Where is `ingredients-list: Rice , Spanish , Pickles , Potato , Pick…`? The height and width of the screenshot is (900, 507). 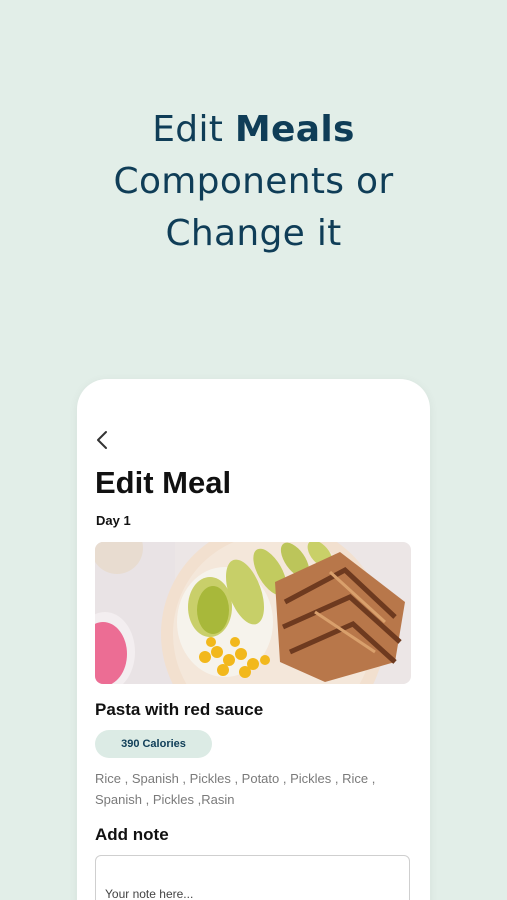
ingredients-list: Rice , Spanish , Pickles , Potato , Pick… is located at coordinates (235, 789).